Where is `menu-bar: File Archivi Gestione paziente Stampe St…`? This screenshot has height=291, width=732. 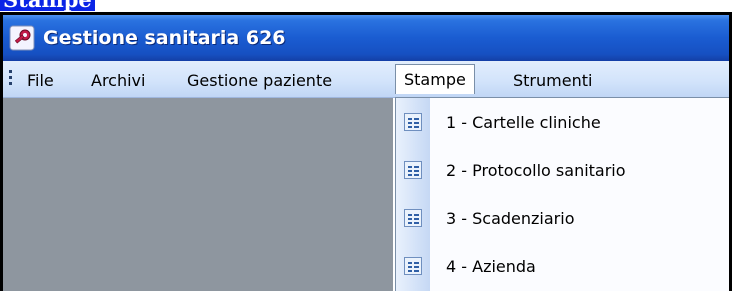
menu-bar: File Archivi Gestione paziente Stampe St… is located at coordinates (366, 79).